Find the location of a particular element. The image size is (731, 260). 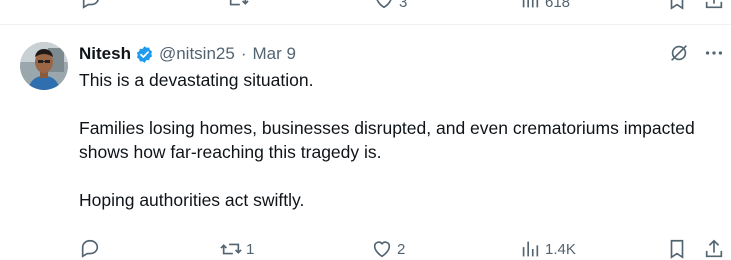

prev-share-button is located at coordinates (714, 8).